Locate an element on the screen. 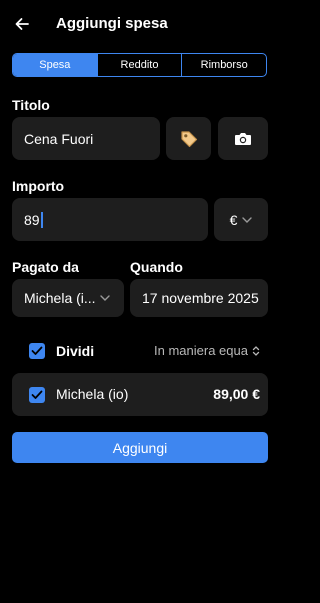 This screenshot has width=320, height=603. participant-name: Michela (io) is located at coordinates (92, 394).